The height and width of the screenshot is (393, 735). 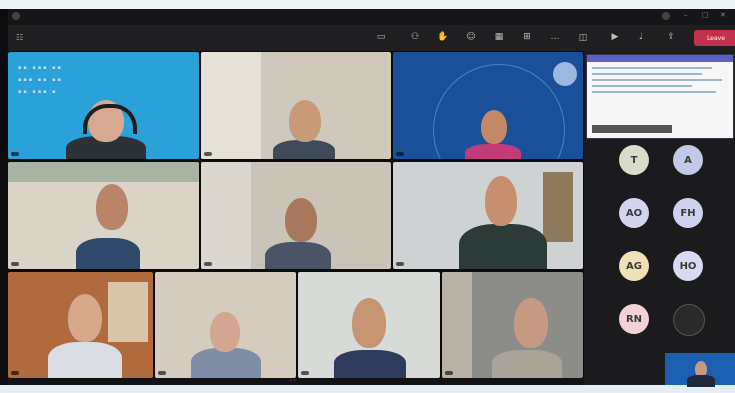 I want to click on leave-label: Leave, so click(x=716, y=38).